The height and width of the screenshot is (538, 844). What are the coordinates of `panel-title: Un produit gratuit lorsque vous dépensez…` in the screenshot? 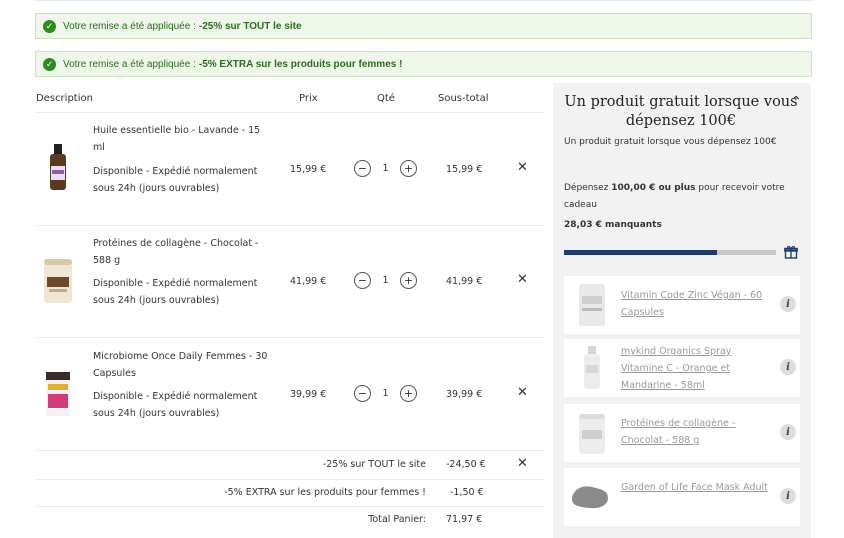 It's located at (681, 111).